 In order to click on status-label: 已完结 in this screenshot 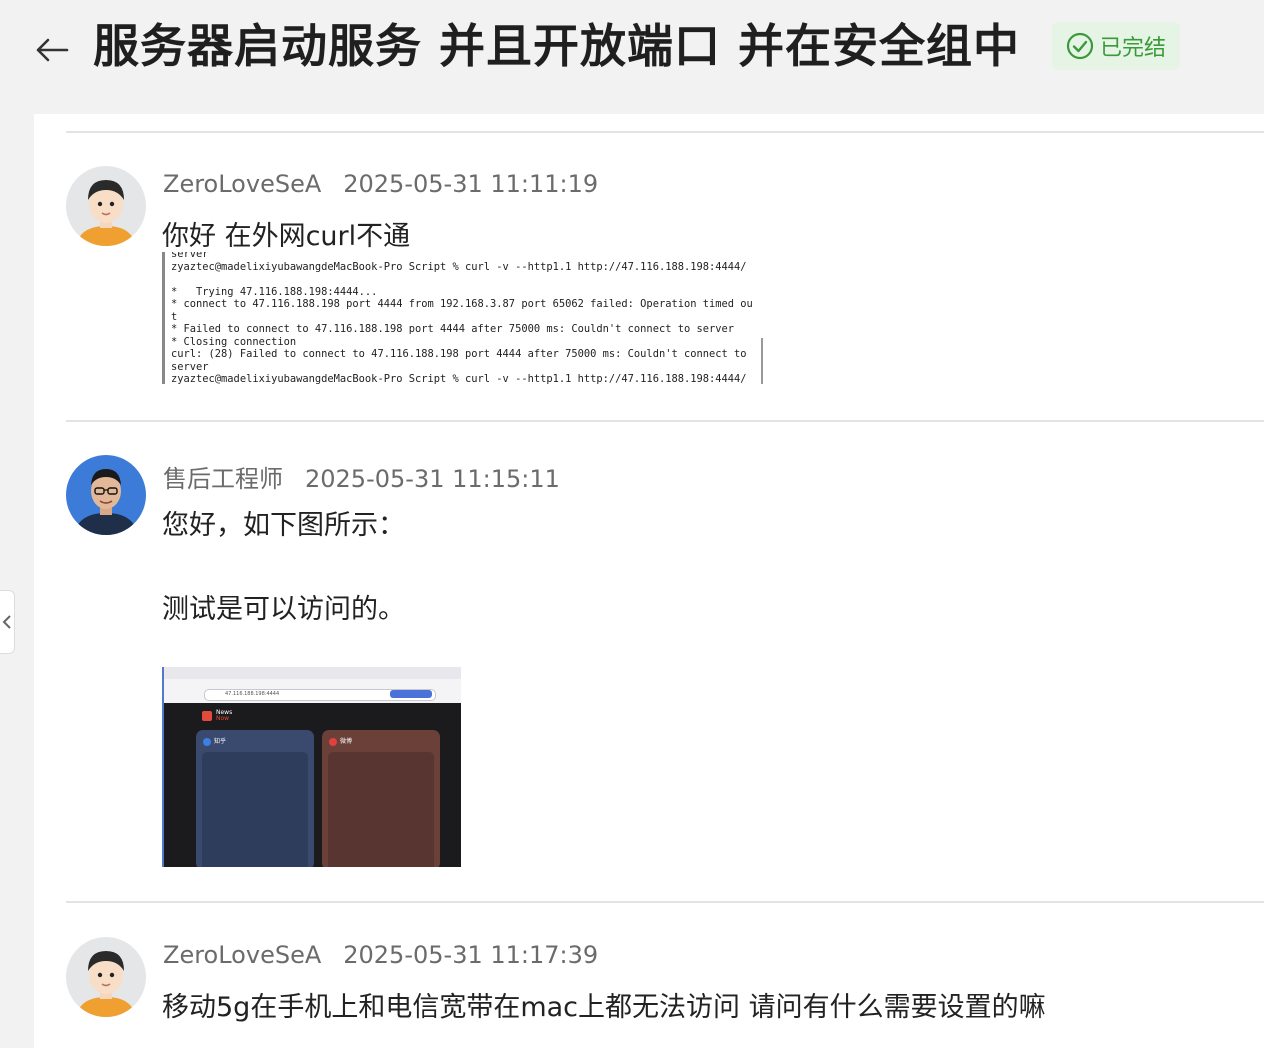, I will do `click(1132, 48)`.